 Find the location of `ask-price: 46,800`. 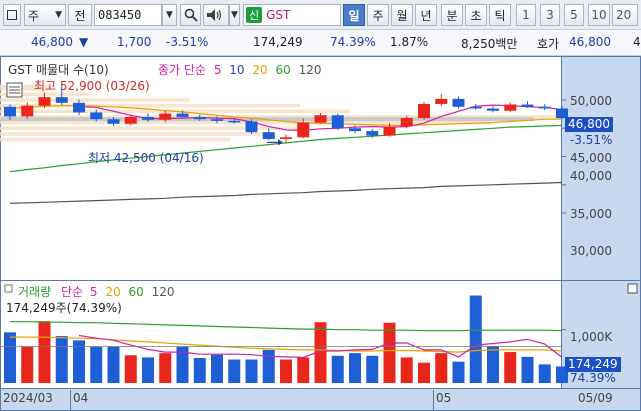

ask-price: 46,800 is located at coordinates (590, 42).